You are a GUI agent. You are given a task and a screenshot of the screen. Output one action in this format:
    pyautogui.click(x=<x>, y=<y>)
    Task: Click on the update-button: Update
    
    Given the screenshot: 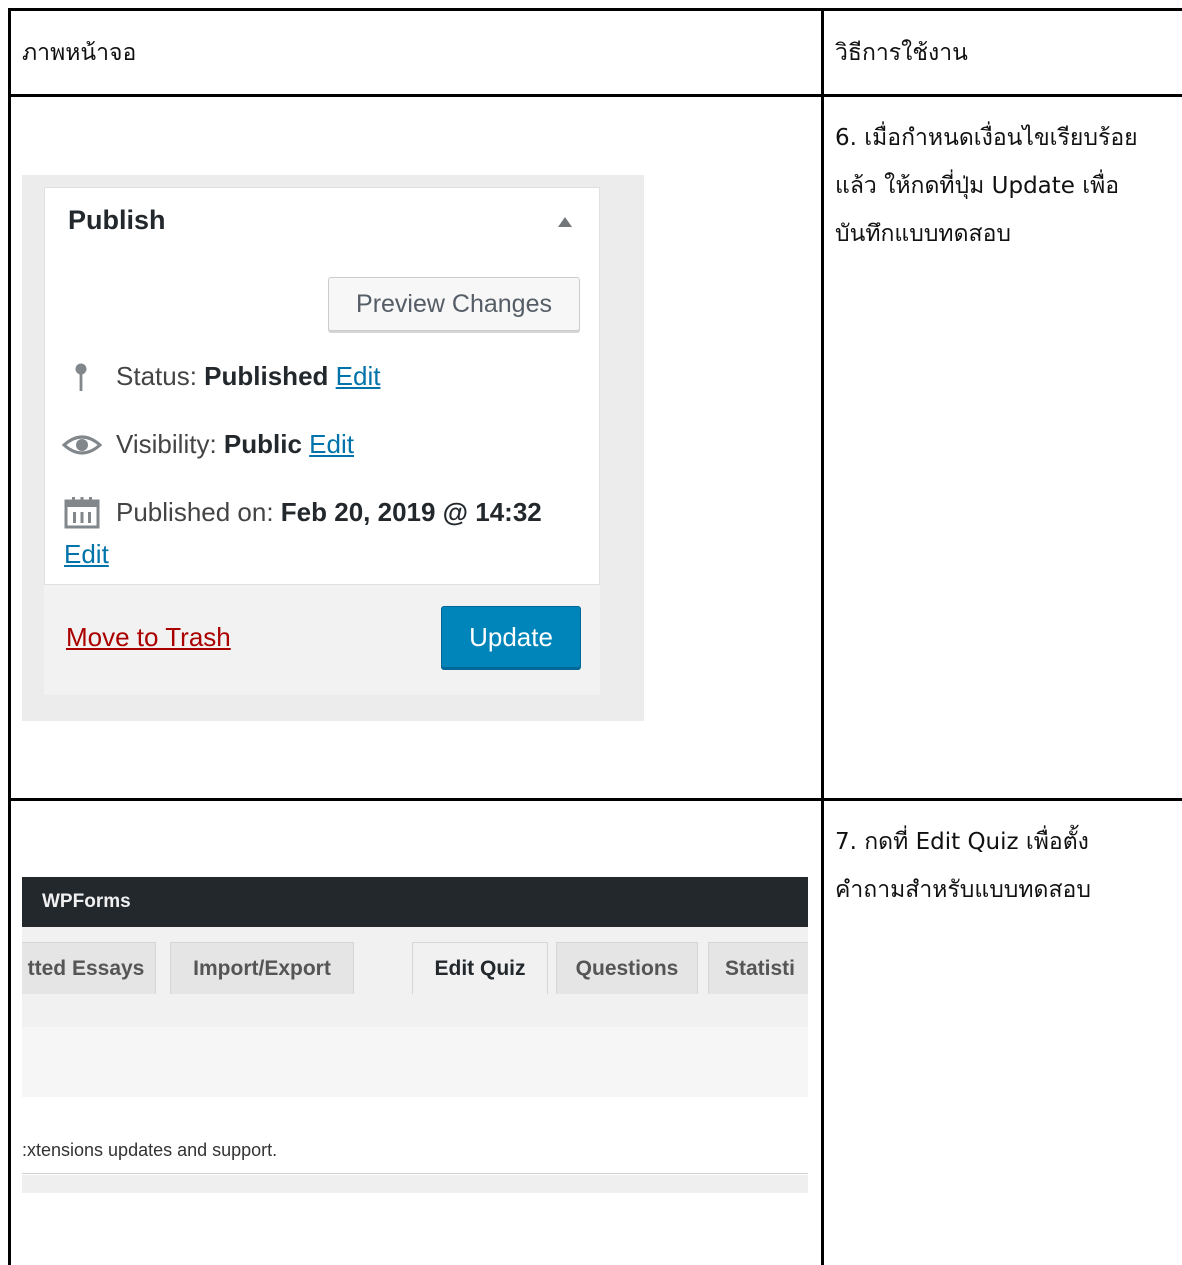 What is the action you would take?
    pyautogui.click(x=511, y=637)
    